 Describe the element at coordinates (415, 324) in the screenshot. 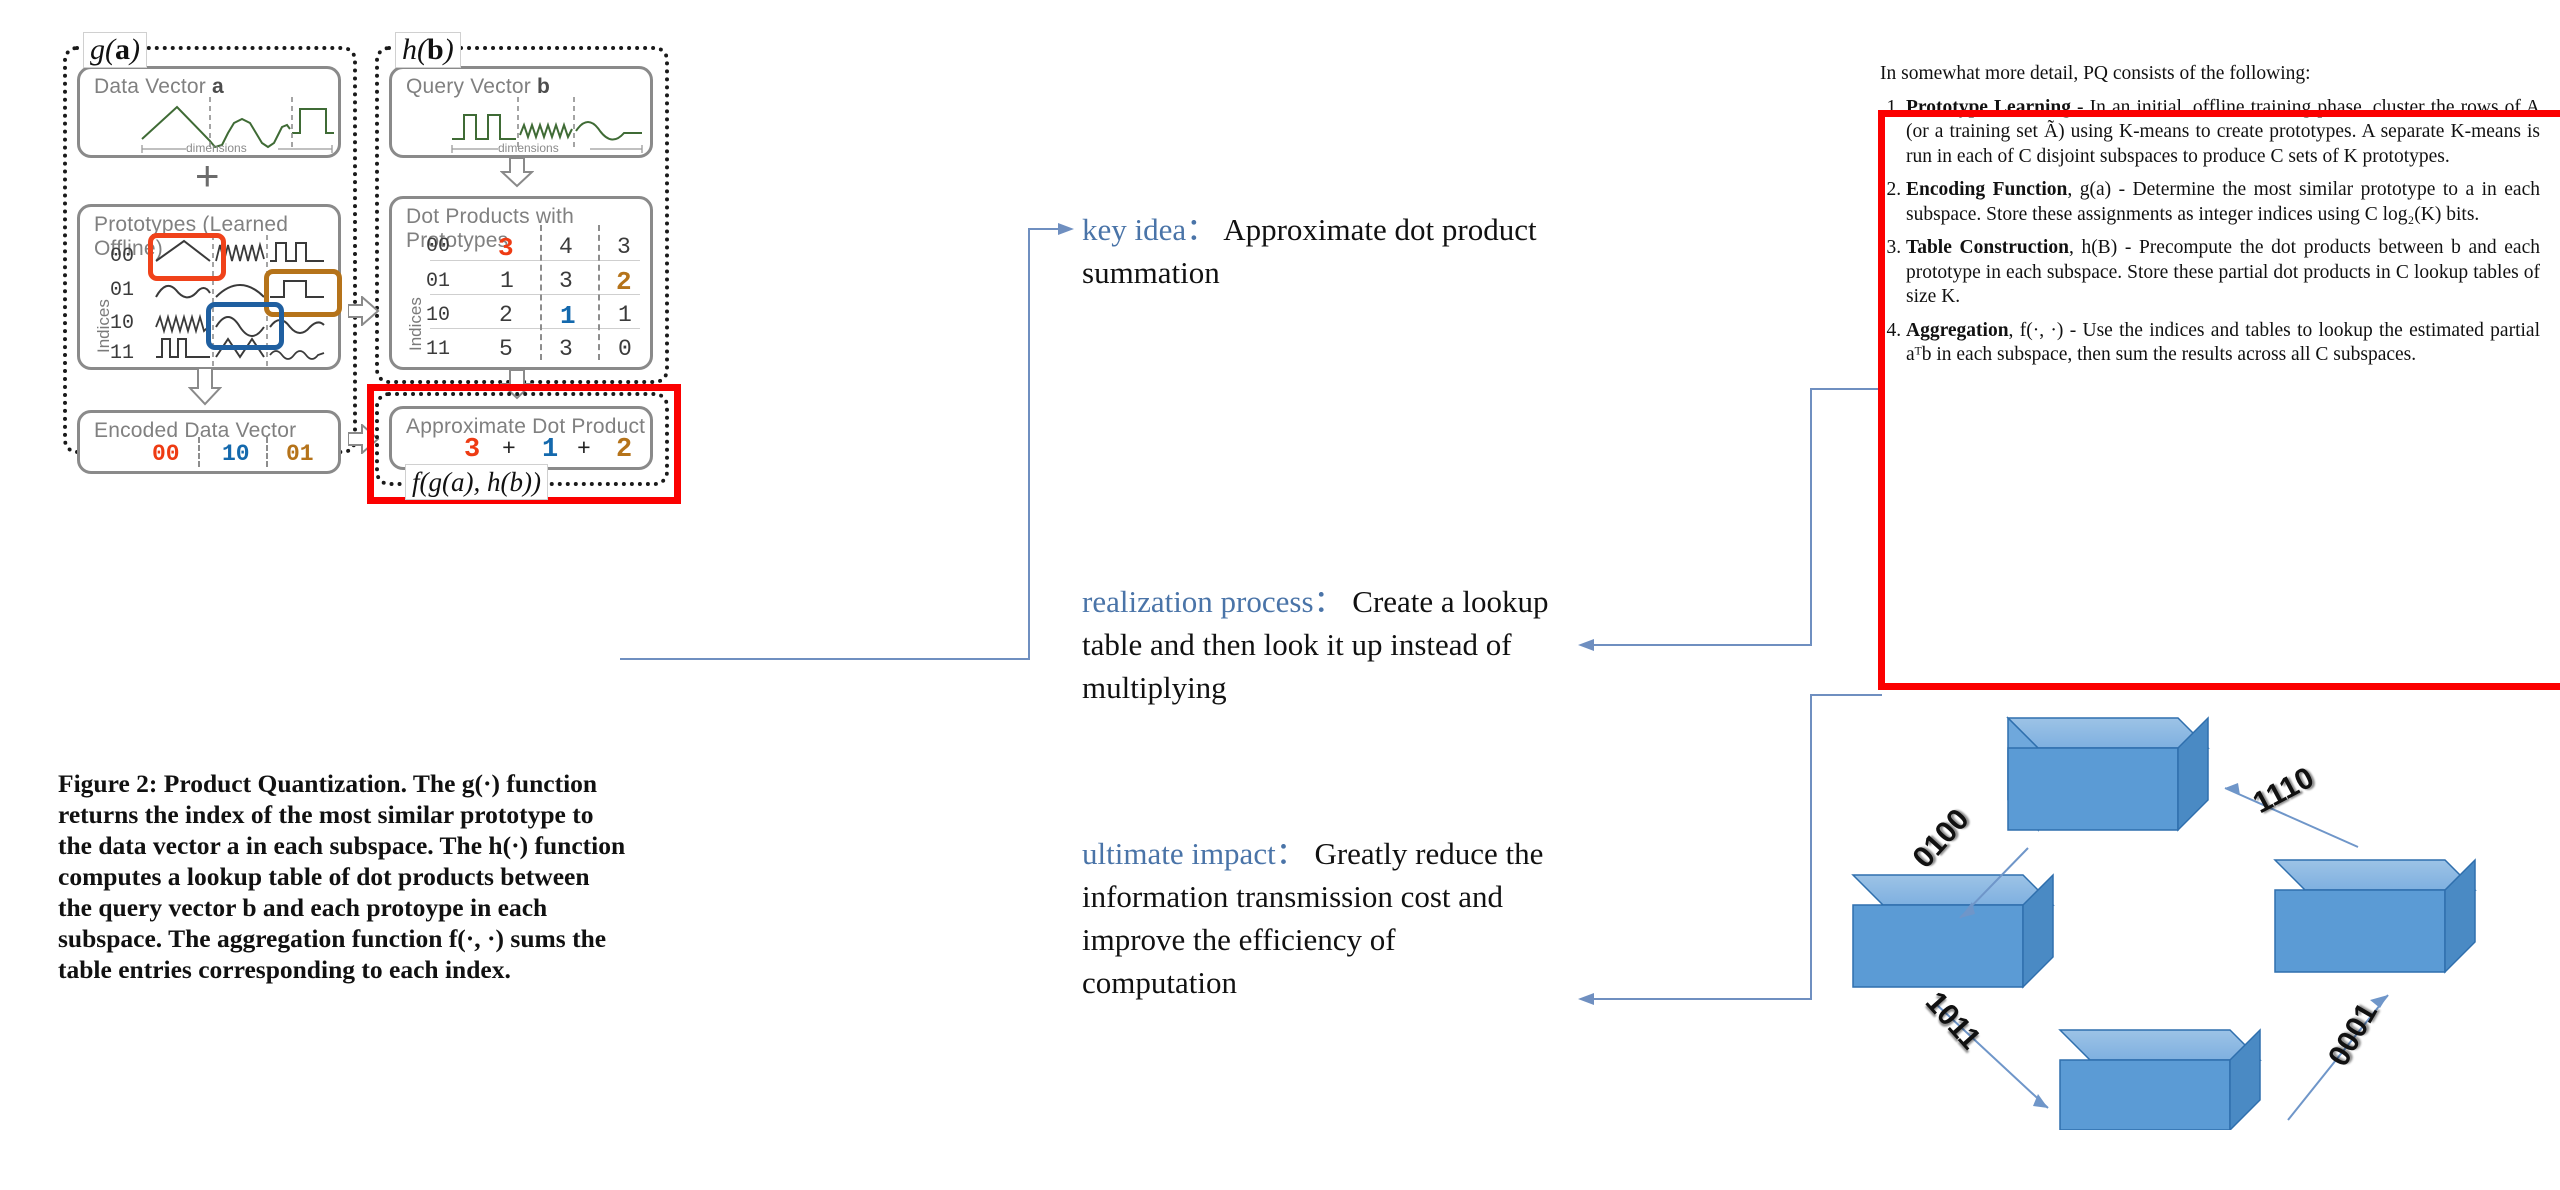

I see `dot-products-indices-label: Indices` at that location.